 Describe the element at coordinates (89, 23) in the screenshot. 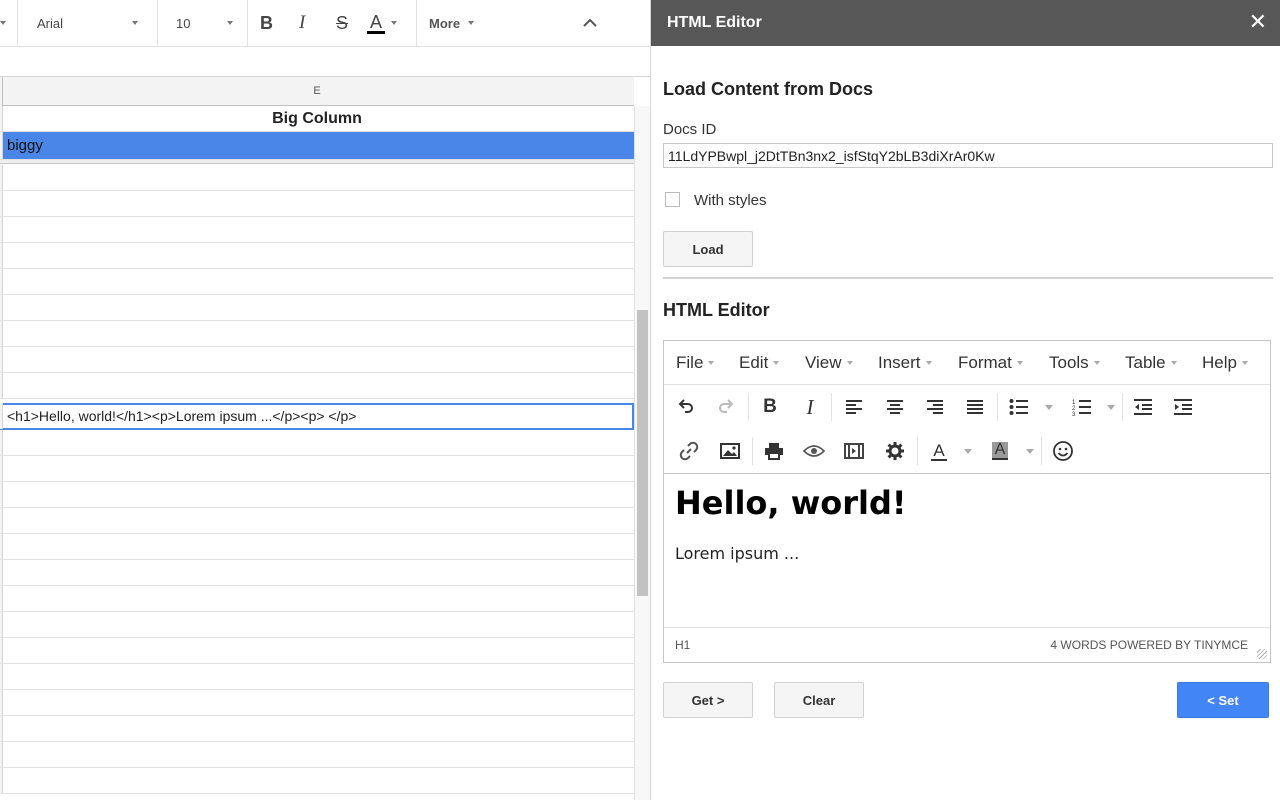

I see `font-family-select: Arial` at that location.